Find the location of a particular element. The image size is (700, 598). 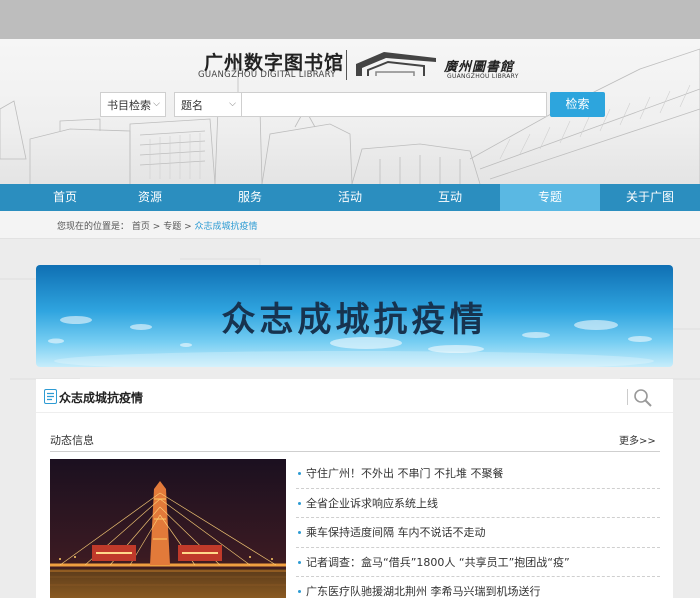

breadcrumb-section: 专题 is located at coordinates (172, 227).